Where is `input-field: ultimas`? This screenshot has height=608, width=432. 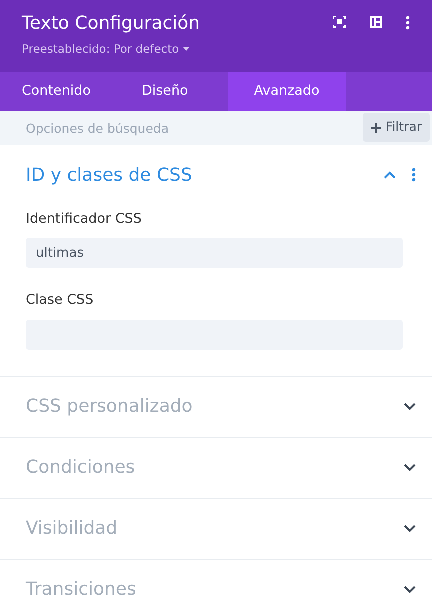 input-field: ultimas is located at coordinates (214, 253).